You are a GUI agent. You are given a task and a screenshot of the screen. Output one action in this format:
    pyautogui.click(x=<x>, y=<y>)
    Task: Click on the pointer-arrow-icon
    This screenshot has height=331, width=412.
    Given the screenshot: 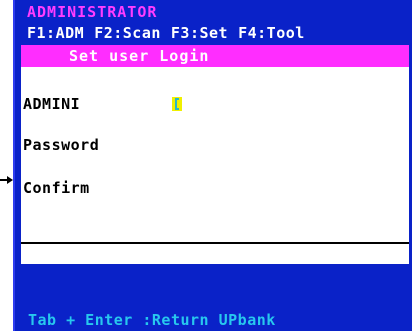 What is the action you would take?
    pyautogui.click(x=6, y=180)
    